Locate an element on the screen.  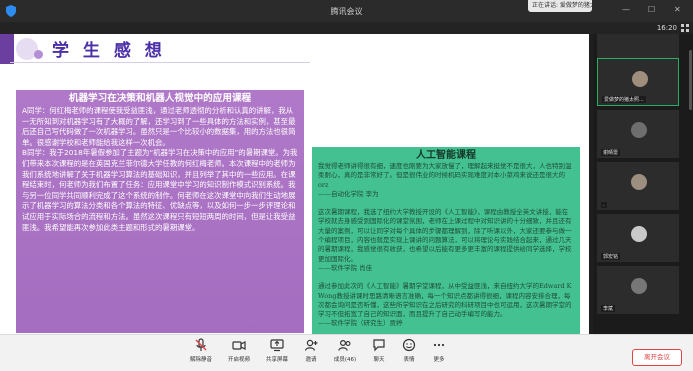
participant-name: 郭宏铭 is located at coordinates (611, 256).